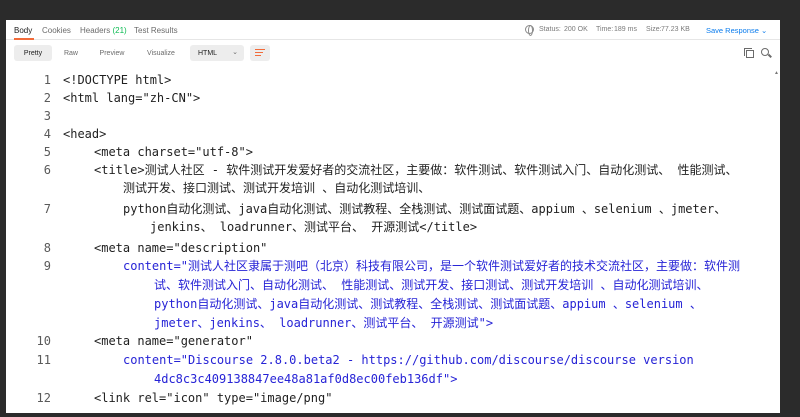 The width and height of the screenshot is (800, 417). What do you see at coordinates (529, 30) in the screenshot?
I see `globe-icon` at bounding box center [529, 30].